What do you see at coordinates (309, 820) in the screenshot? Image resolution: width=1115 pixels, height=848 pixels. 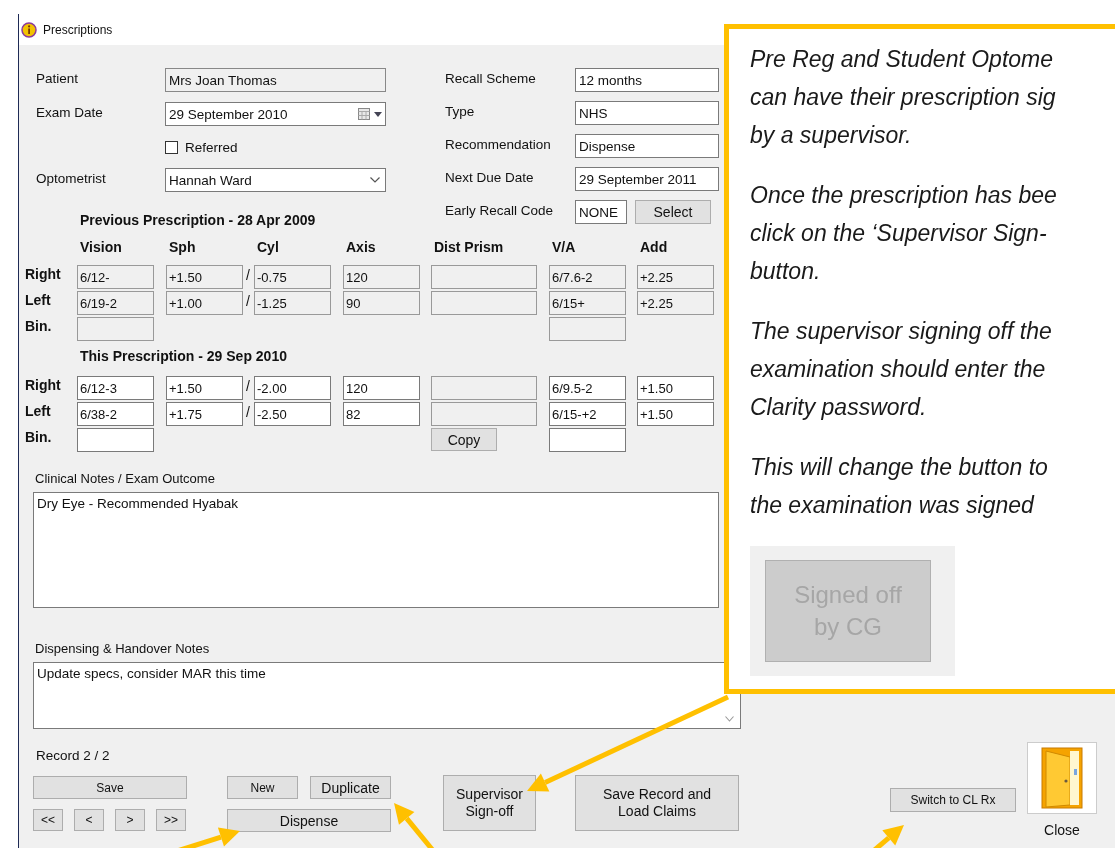 I see `dispense-button: Dispense` at bounding box center [309, 820].